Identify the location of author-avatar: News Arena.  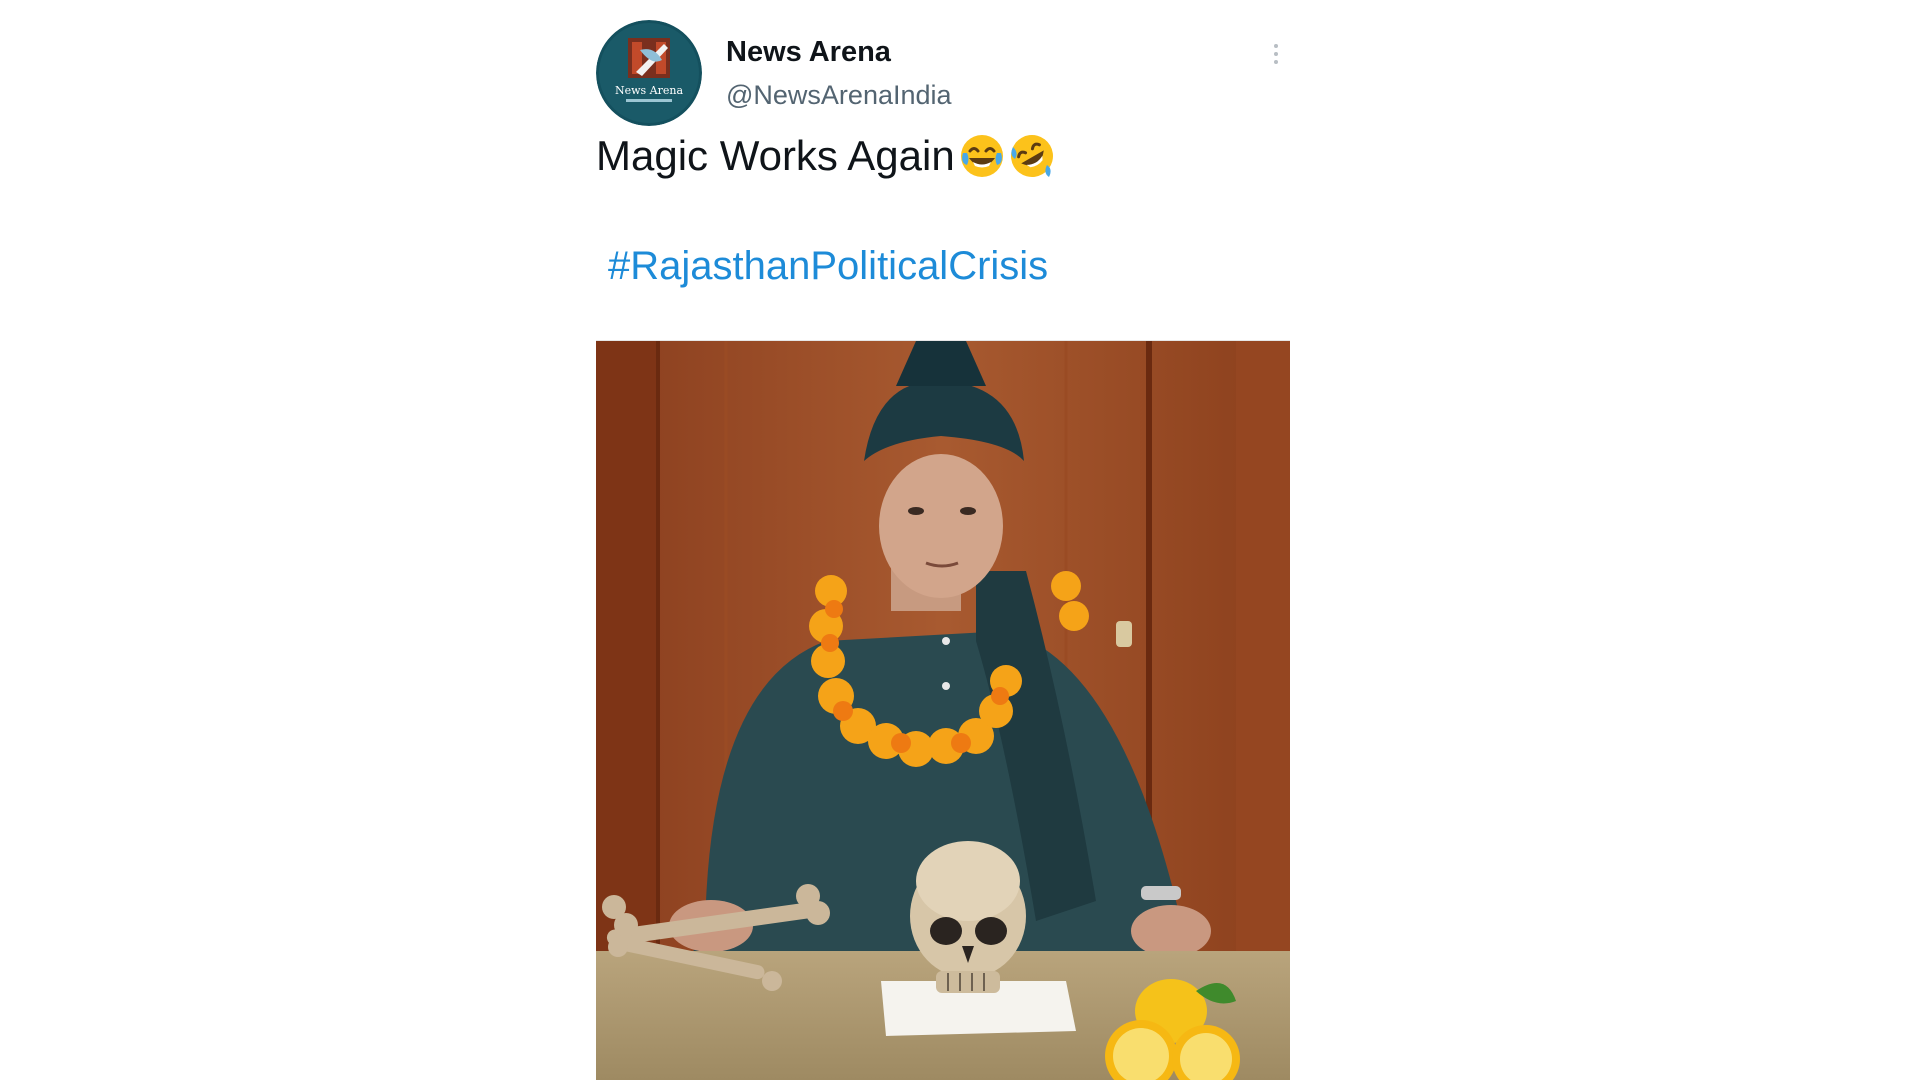
(649, 73).